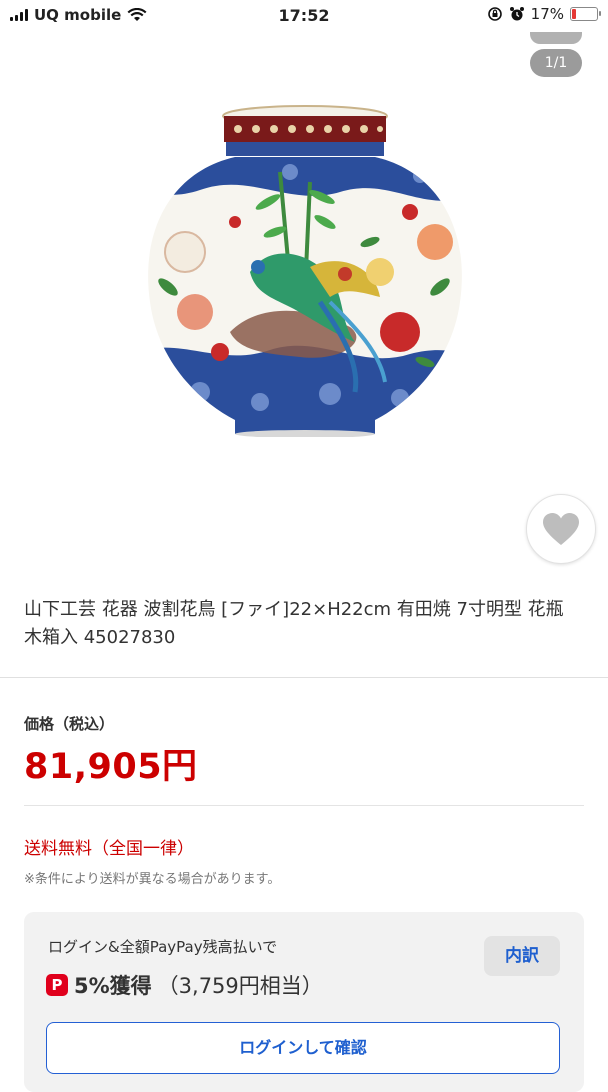  Describe the element at coordinates (556, 63) in the screenshot. I see `image-counter: 1/1` at that location.